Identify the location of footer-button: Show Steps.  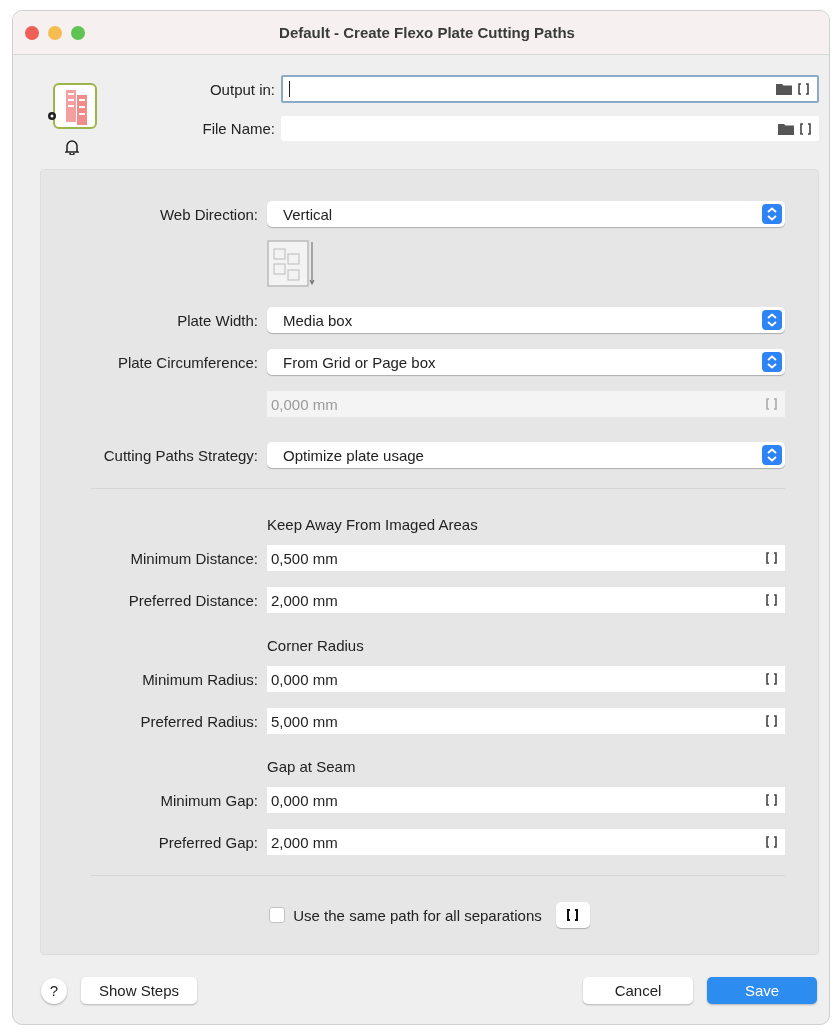
(139, 990).